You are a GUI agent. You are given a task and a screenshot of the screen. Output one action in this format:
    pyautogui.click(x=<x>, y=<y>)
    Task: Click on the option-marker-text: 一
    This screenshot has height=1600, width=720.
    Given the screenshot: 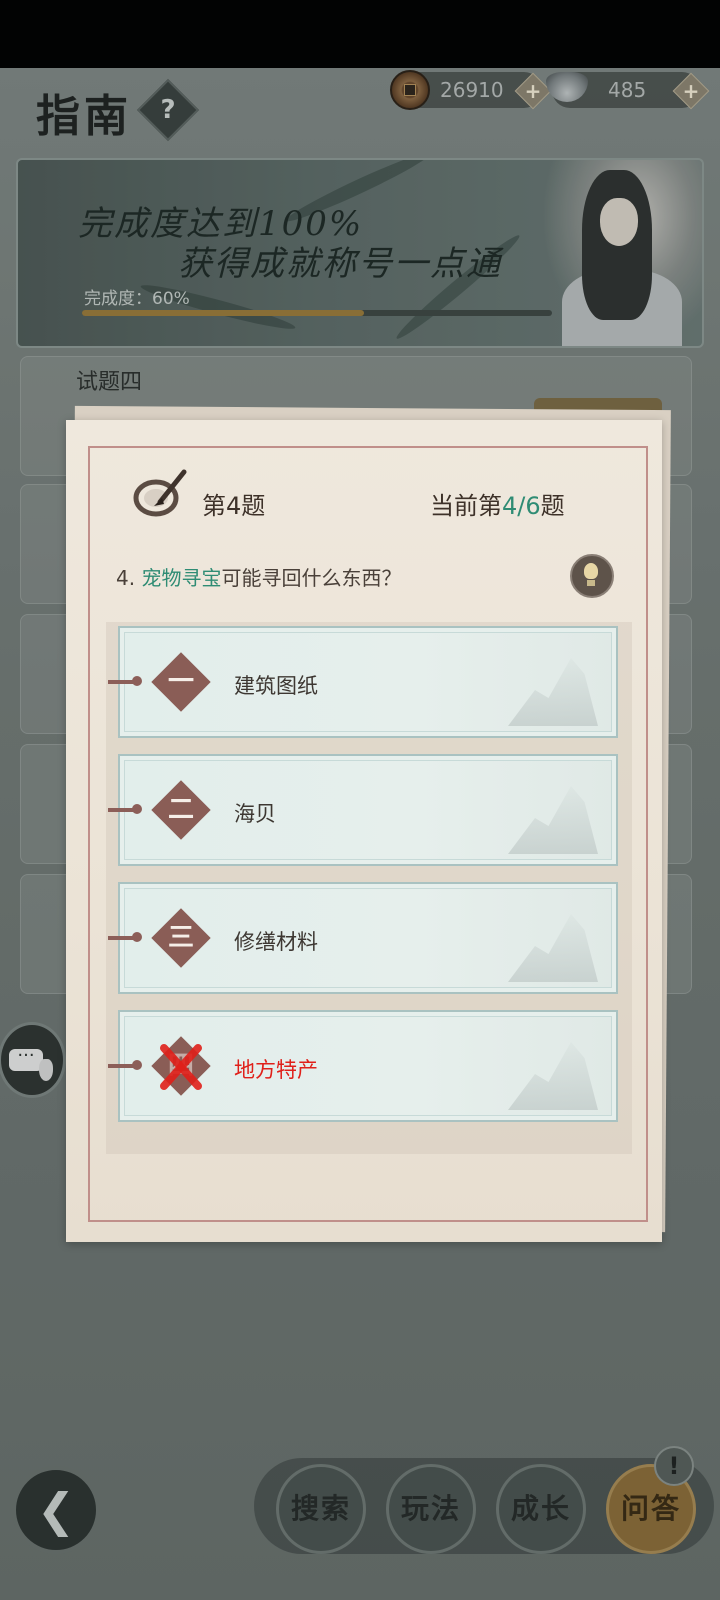 What is the action you would take?
    pyautogui.click(x=180, y=682)
    